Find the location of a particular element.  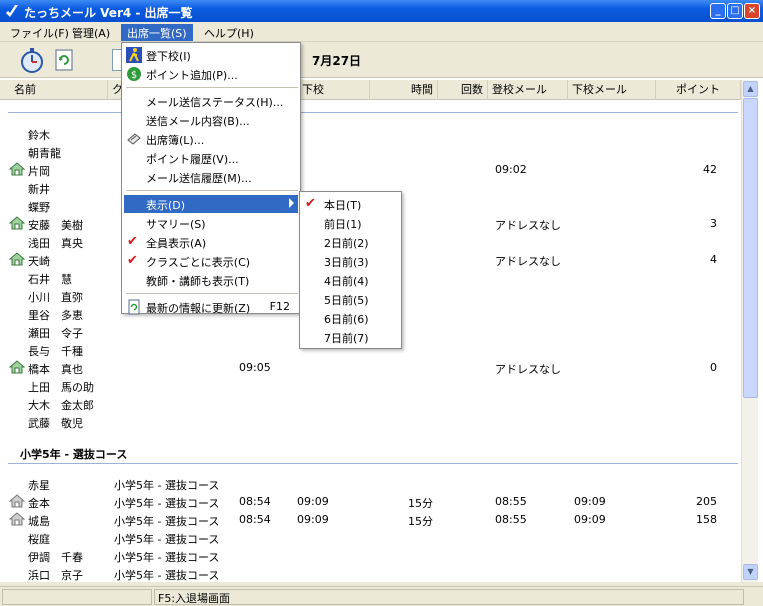

checkmark-icon: ✔ is located at coordinates (132, 260).